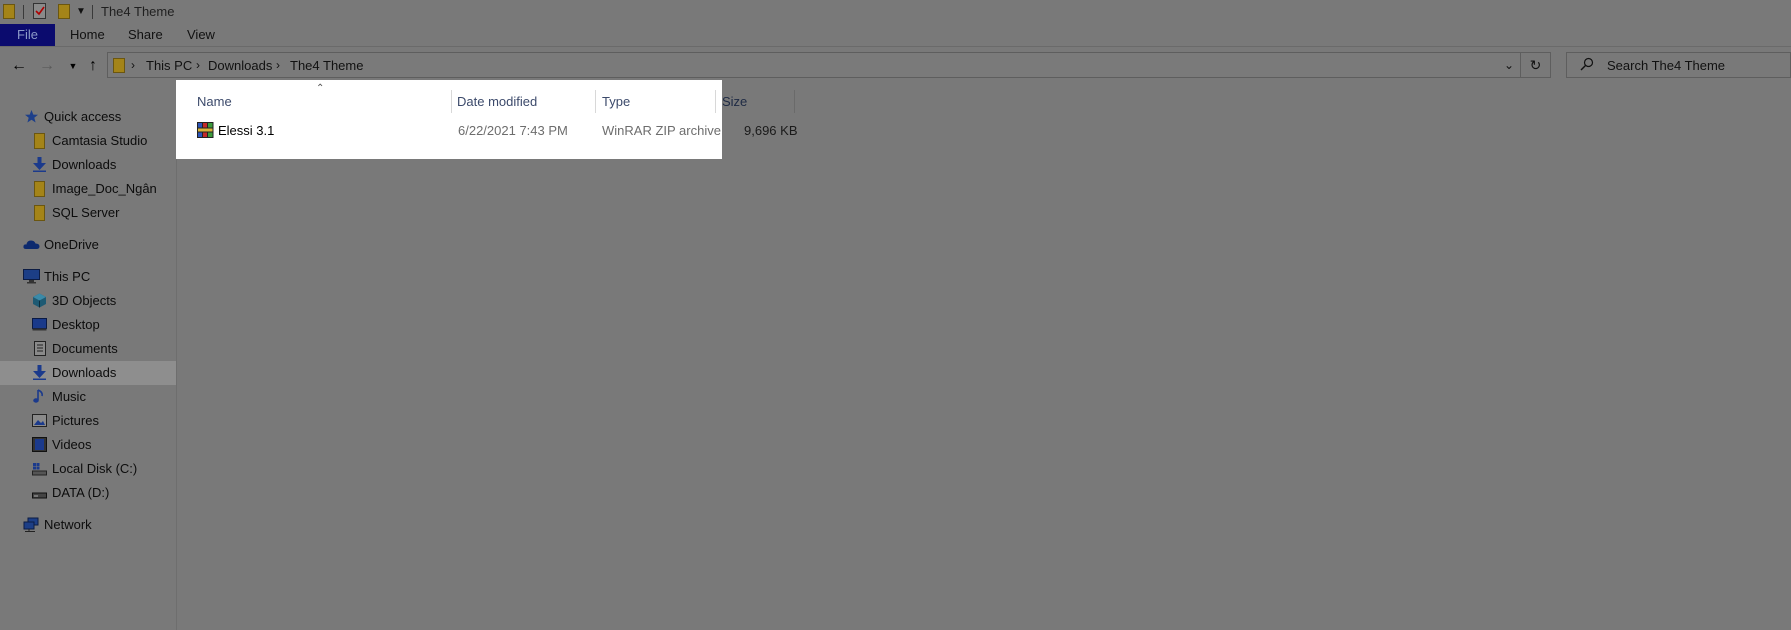 Image resolution: width=1791 pixels, height=630 pixels. Describe the element at coordinates (240, 65) in the screenshot. I see `breadcrumb-downloads: Downloads` at that location.